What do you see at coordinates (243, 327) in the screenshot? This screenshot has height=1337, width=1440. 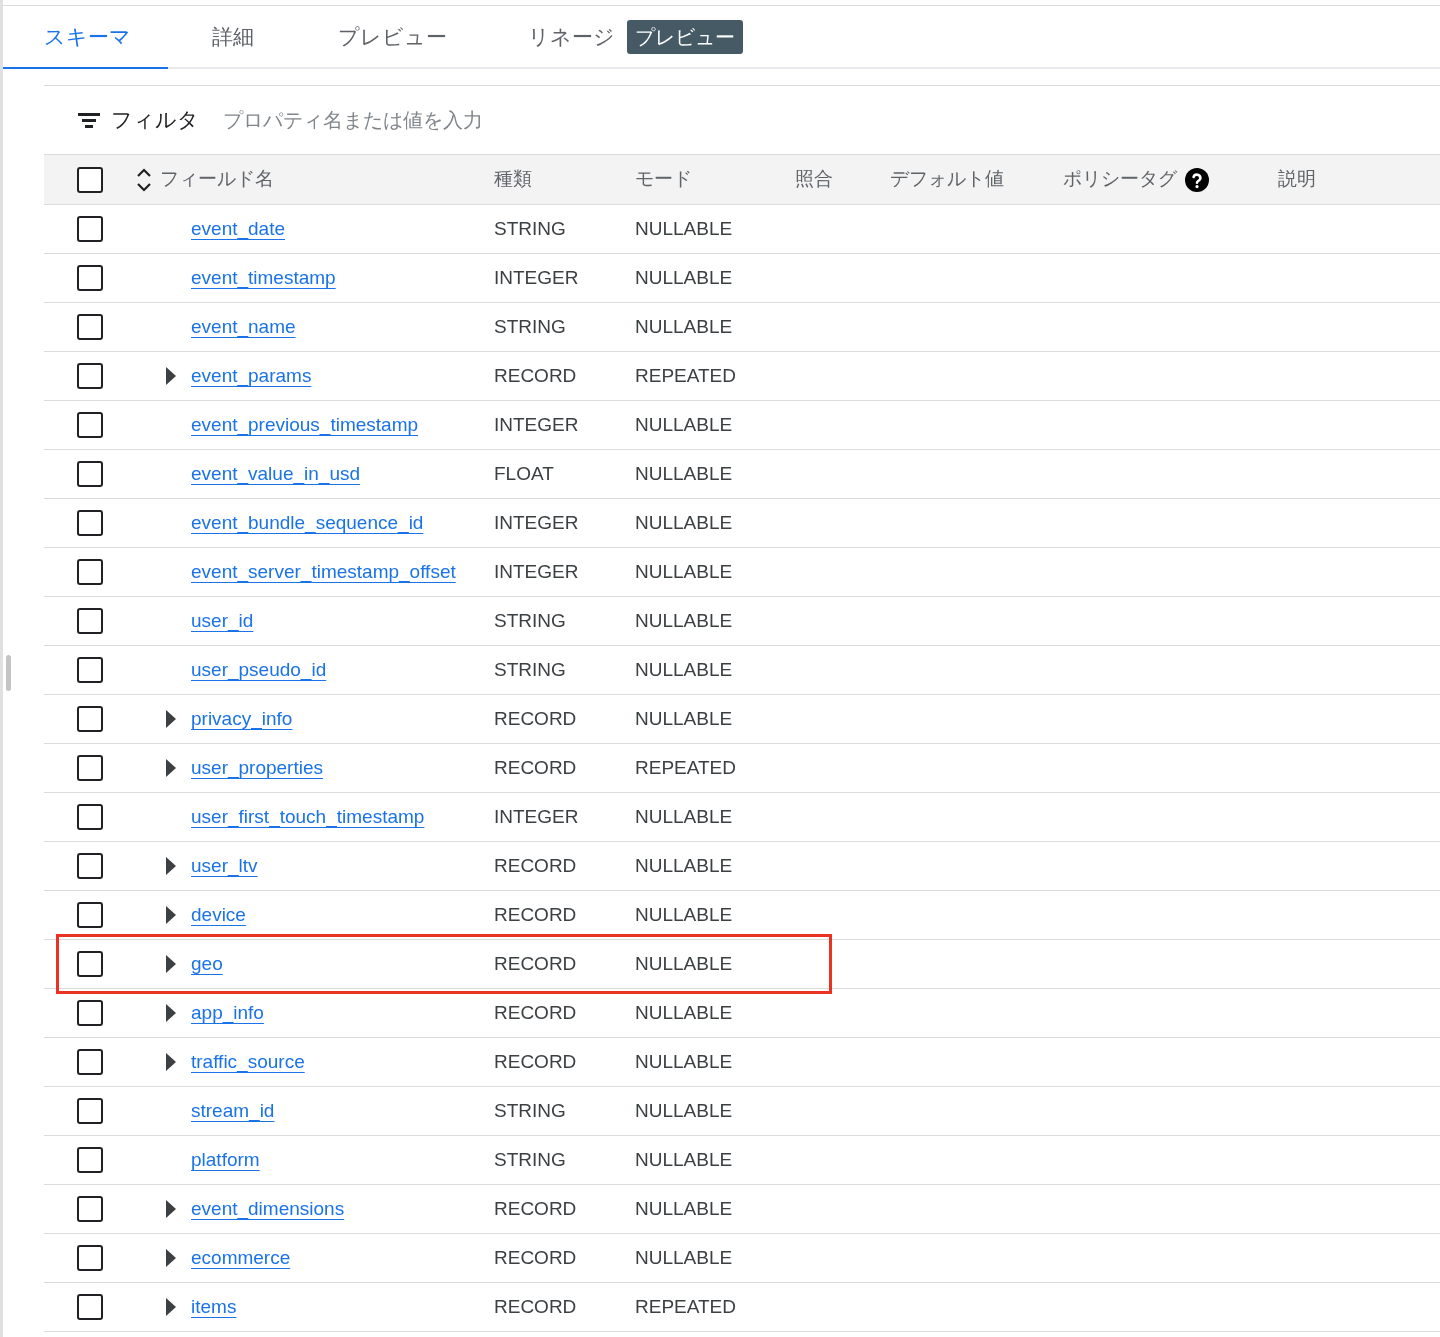 I see `field-name-link: event_name` at bounding box center [243, 327].